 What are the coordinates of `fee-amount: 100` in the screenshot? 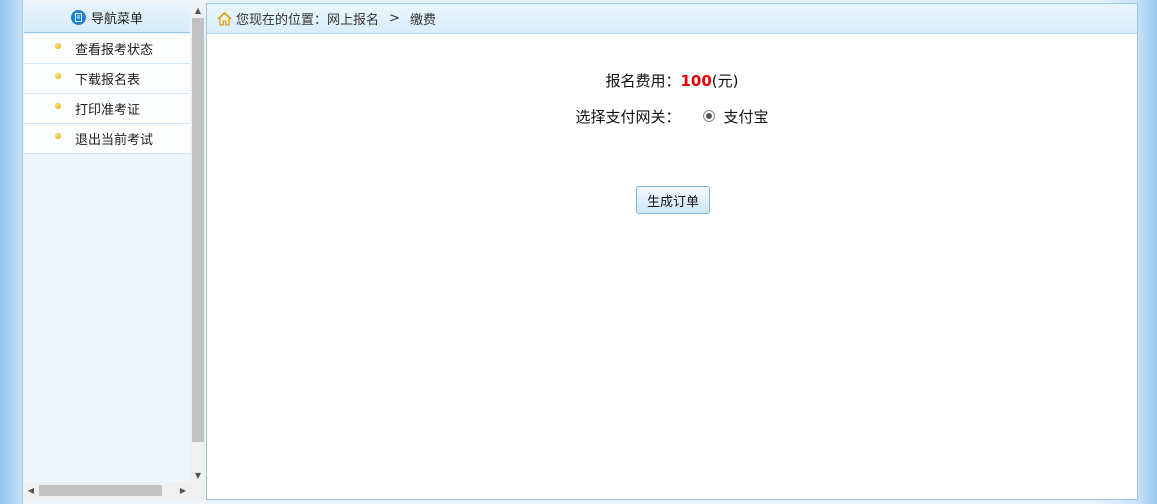 It's located at (696, 81).